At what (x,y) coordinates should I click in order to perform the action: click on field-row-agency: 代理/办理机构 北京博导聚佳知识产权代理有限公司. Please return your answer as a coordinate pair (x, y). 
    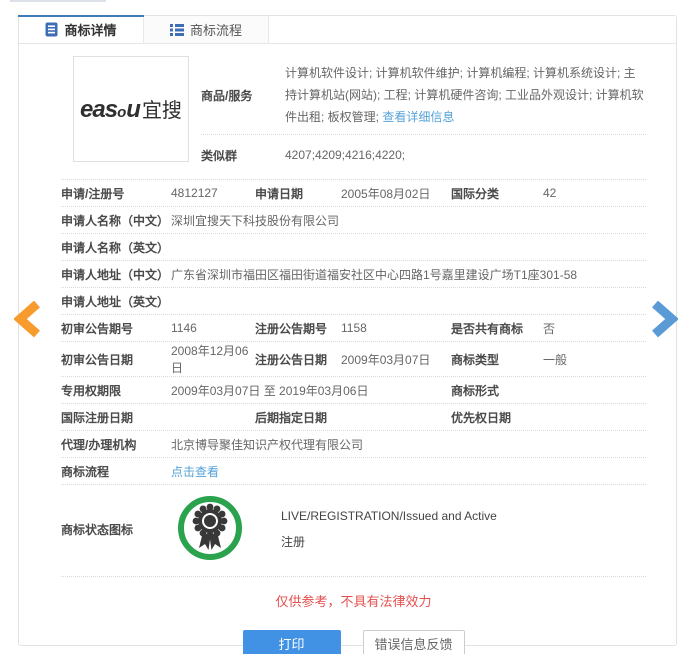
    Looking at the image, I should click on (353, 444).